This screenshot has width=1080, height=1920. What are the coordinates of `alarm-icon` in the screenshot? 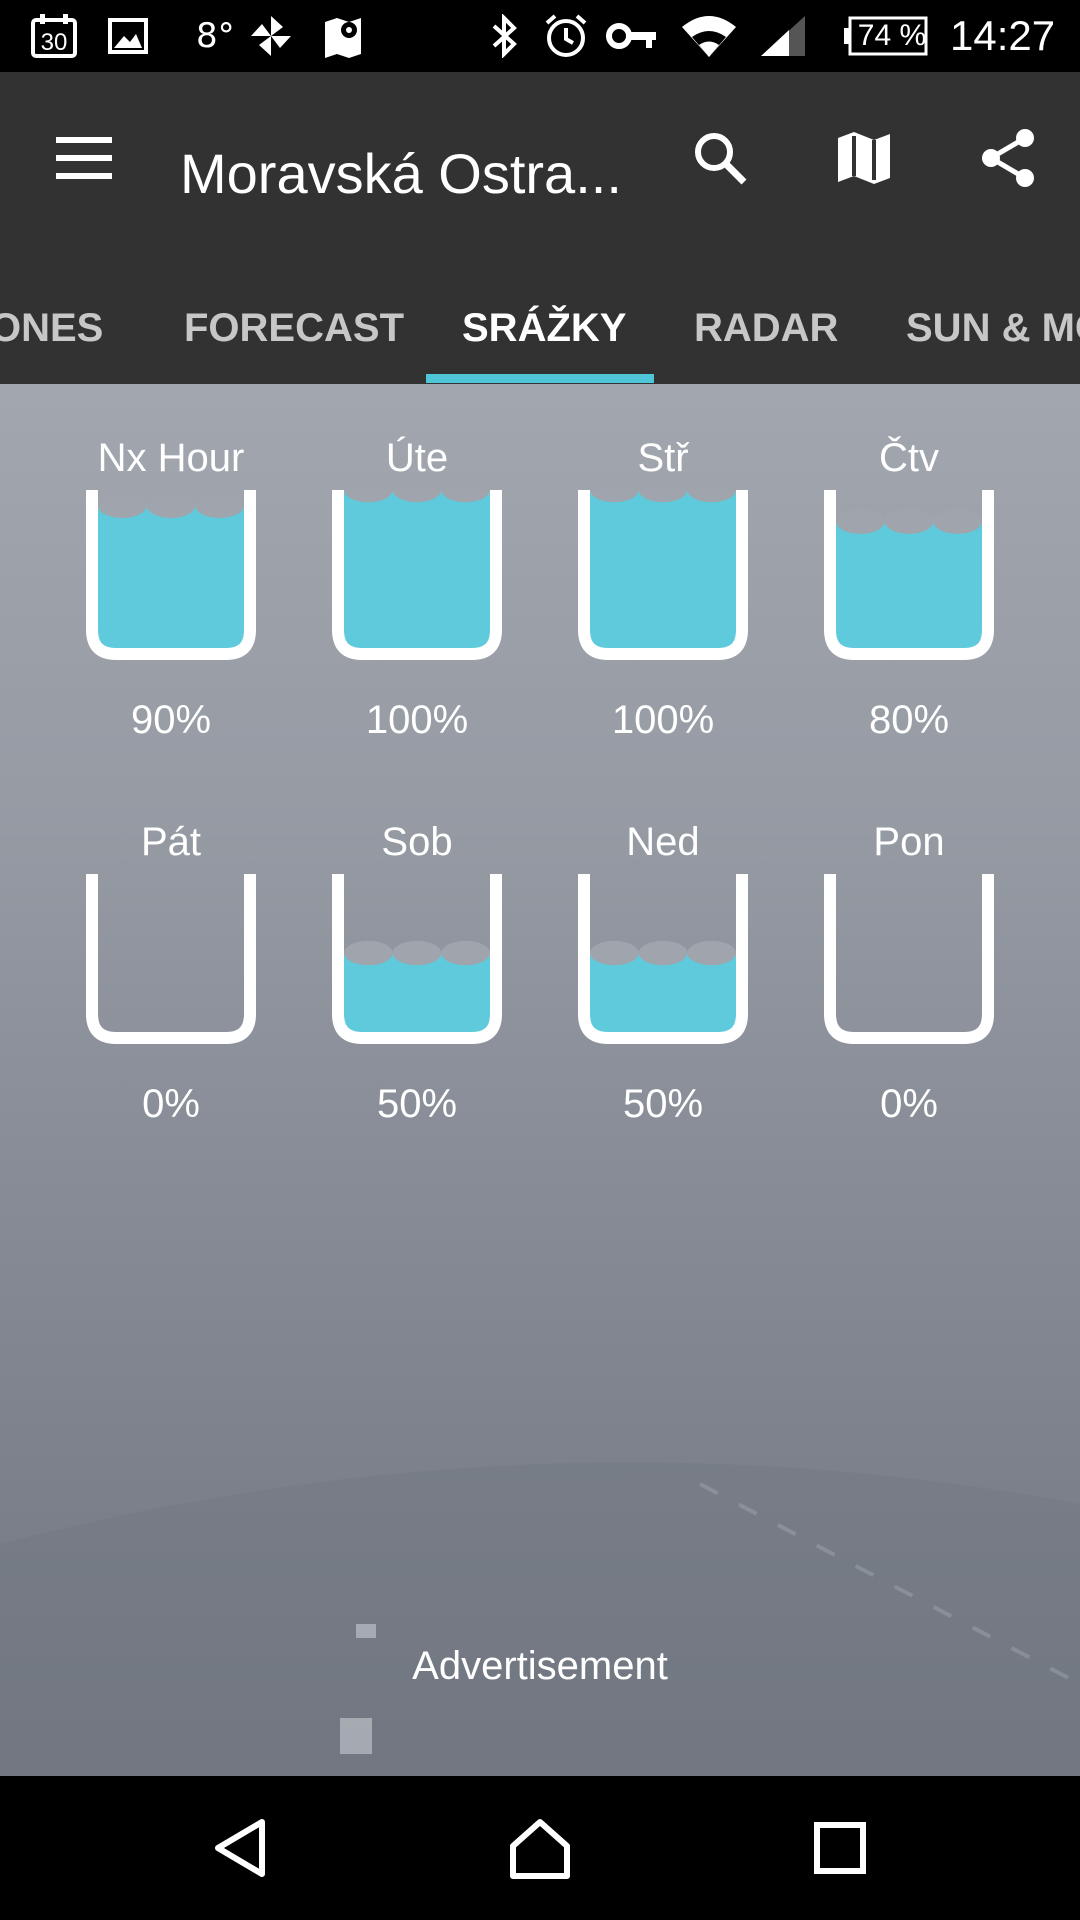 It's located at (566, 36).